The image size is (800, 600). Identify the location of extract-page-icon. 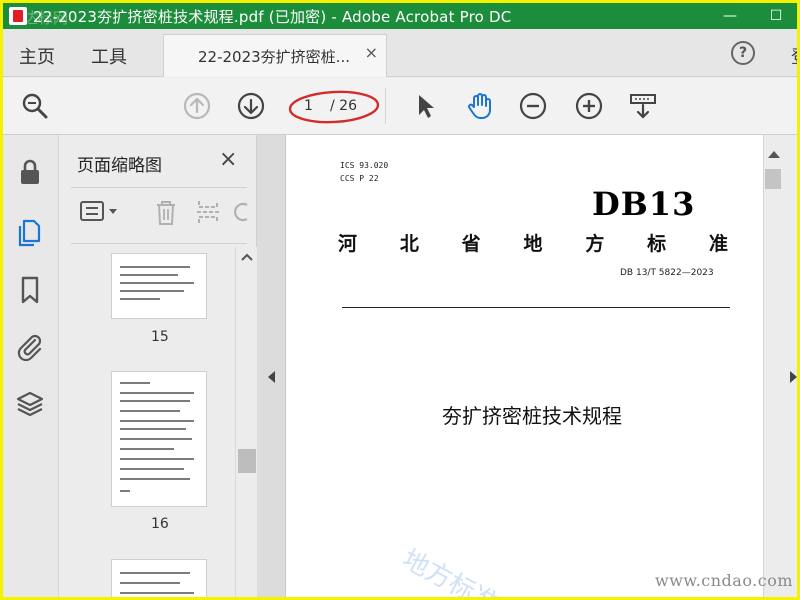
(208, 212).